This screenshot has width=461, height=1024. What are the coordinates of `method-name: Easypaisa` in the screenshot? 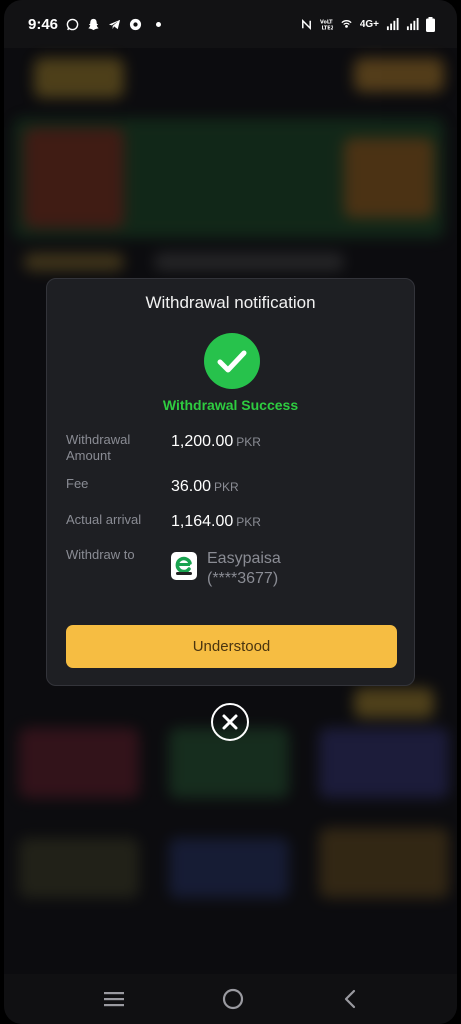 It's located at (244, 558).